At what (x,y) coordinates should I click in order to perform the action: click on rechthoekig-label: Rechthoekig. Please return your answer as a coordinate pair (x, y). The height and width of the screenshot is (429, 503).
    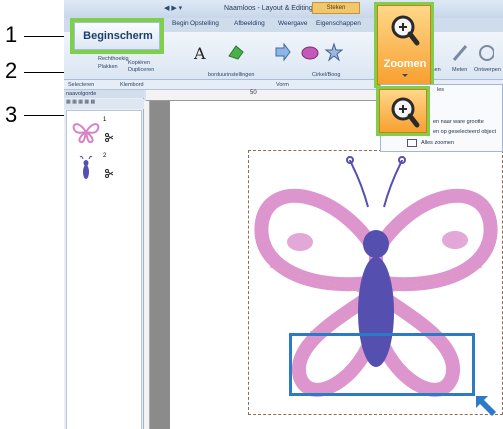
    Looking at the image, I should click on (113, 59).